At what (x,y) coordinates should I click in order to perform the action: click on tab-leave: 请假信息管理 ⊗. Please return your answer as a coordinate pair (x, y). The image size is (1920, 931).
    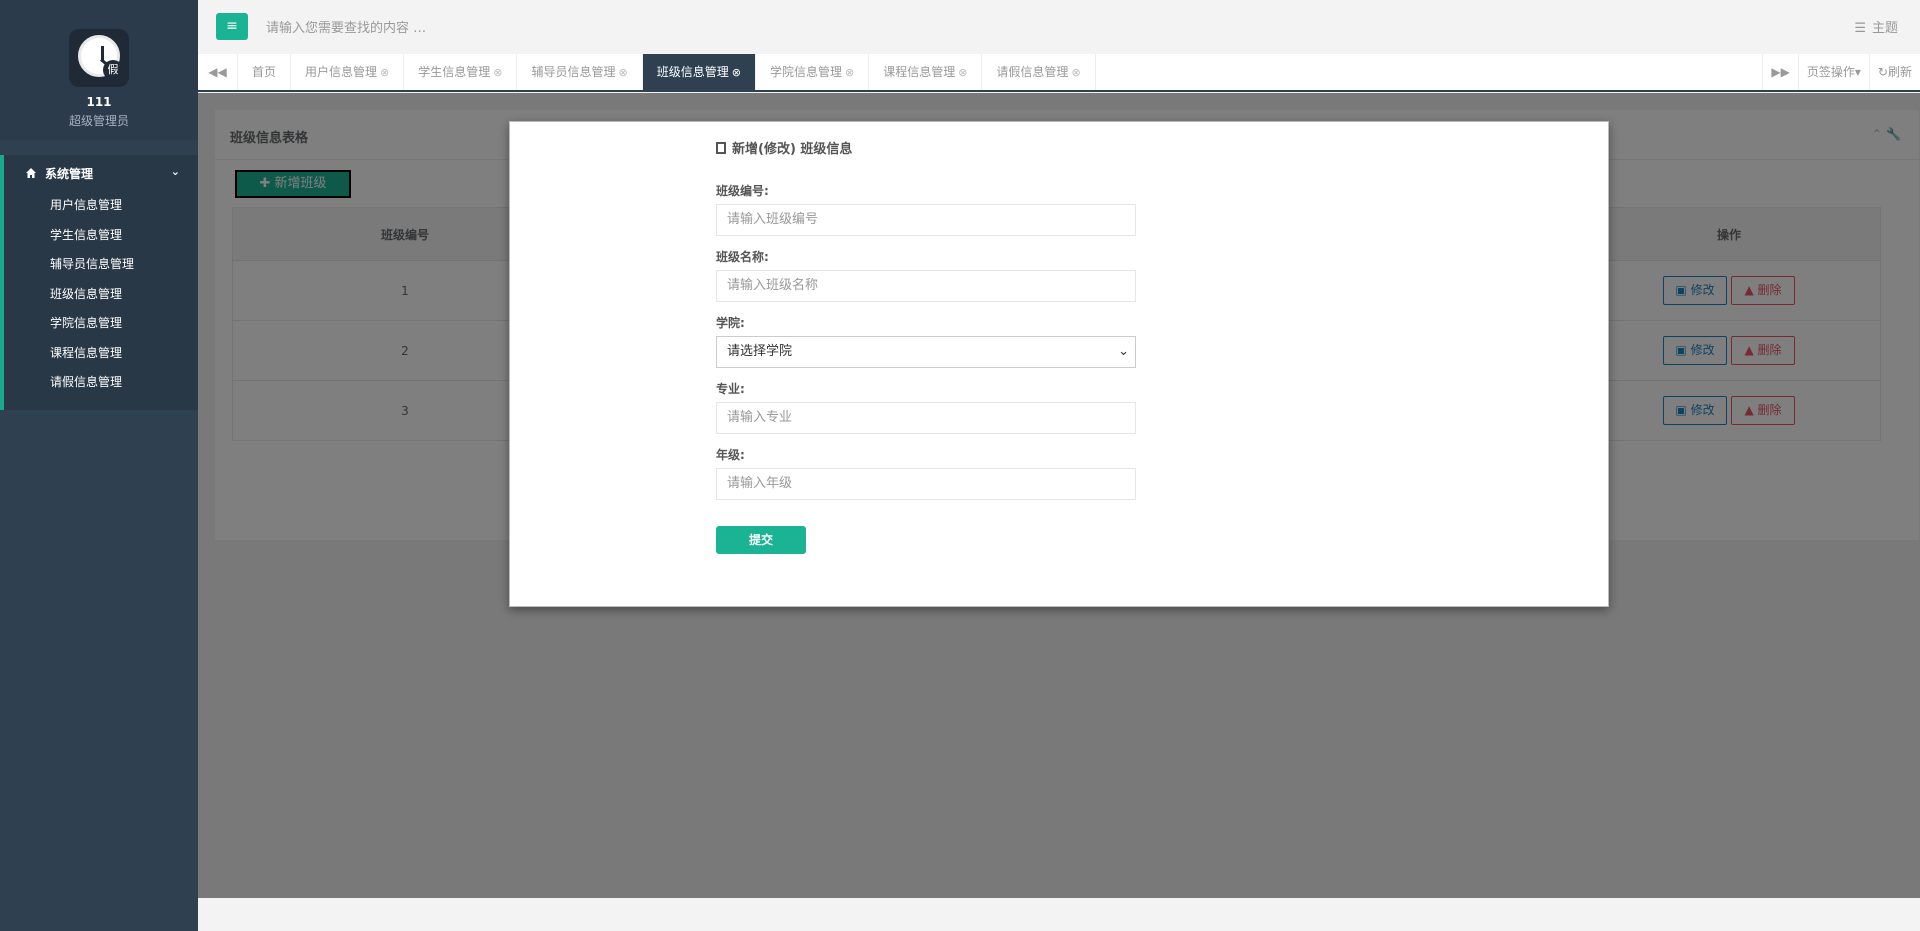
    Looking at the image, I should click on (1039, 72).